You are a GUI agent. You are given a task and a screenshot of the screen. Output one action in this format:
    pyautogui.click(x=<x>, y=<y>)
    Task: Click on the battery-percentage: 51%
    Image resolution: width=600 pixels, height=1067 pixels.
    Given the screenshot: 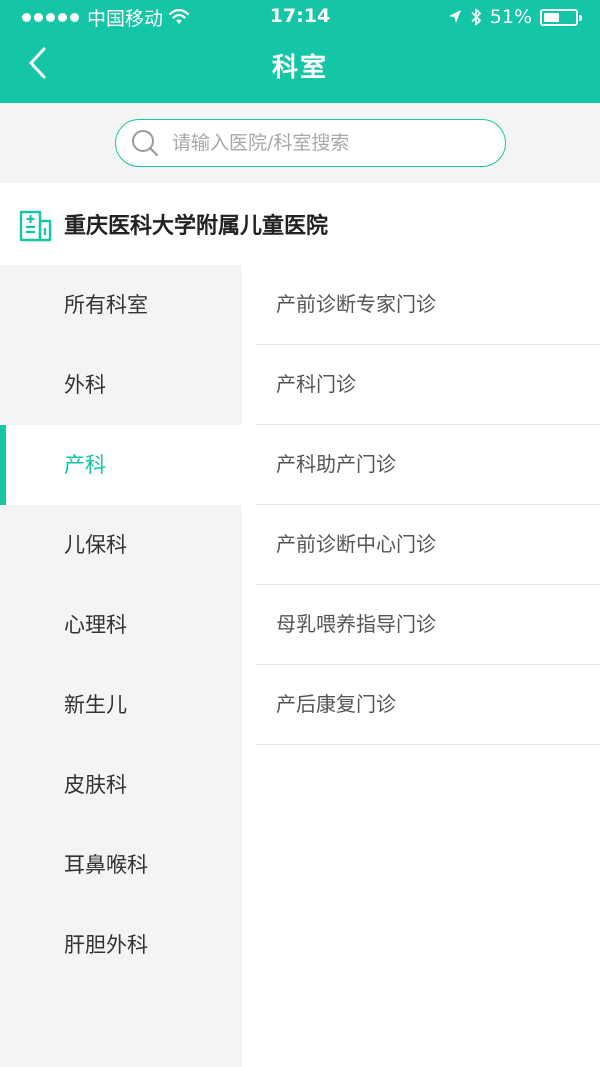 What is the action you would take?
    pyautogui.click(x=510, y=17)
    